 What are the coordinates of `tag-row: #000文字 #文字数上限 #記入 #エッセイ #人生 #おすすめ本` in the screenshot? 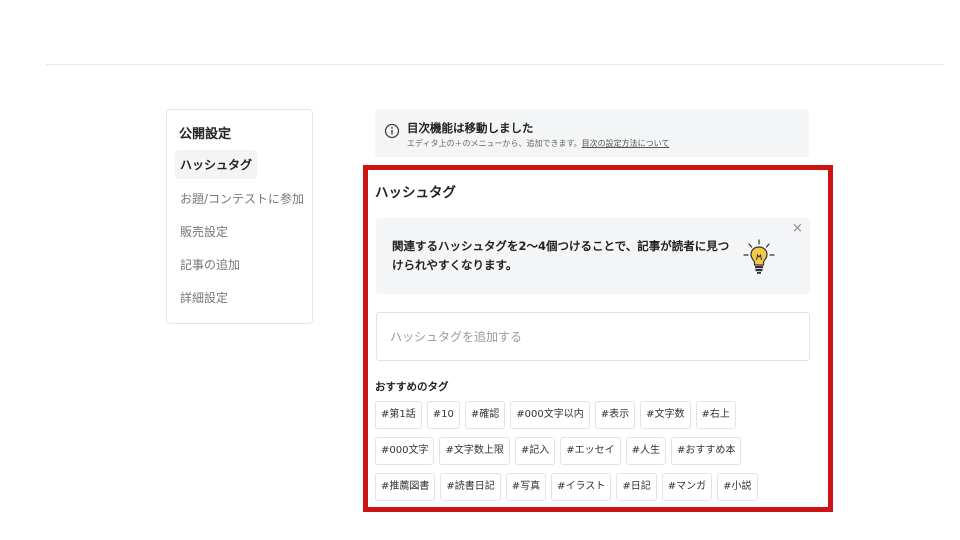 It's located at (595, 451).